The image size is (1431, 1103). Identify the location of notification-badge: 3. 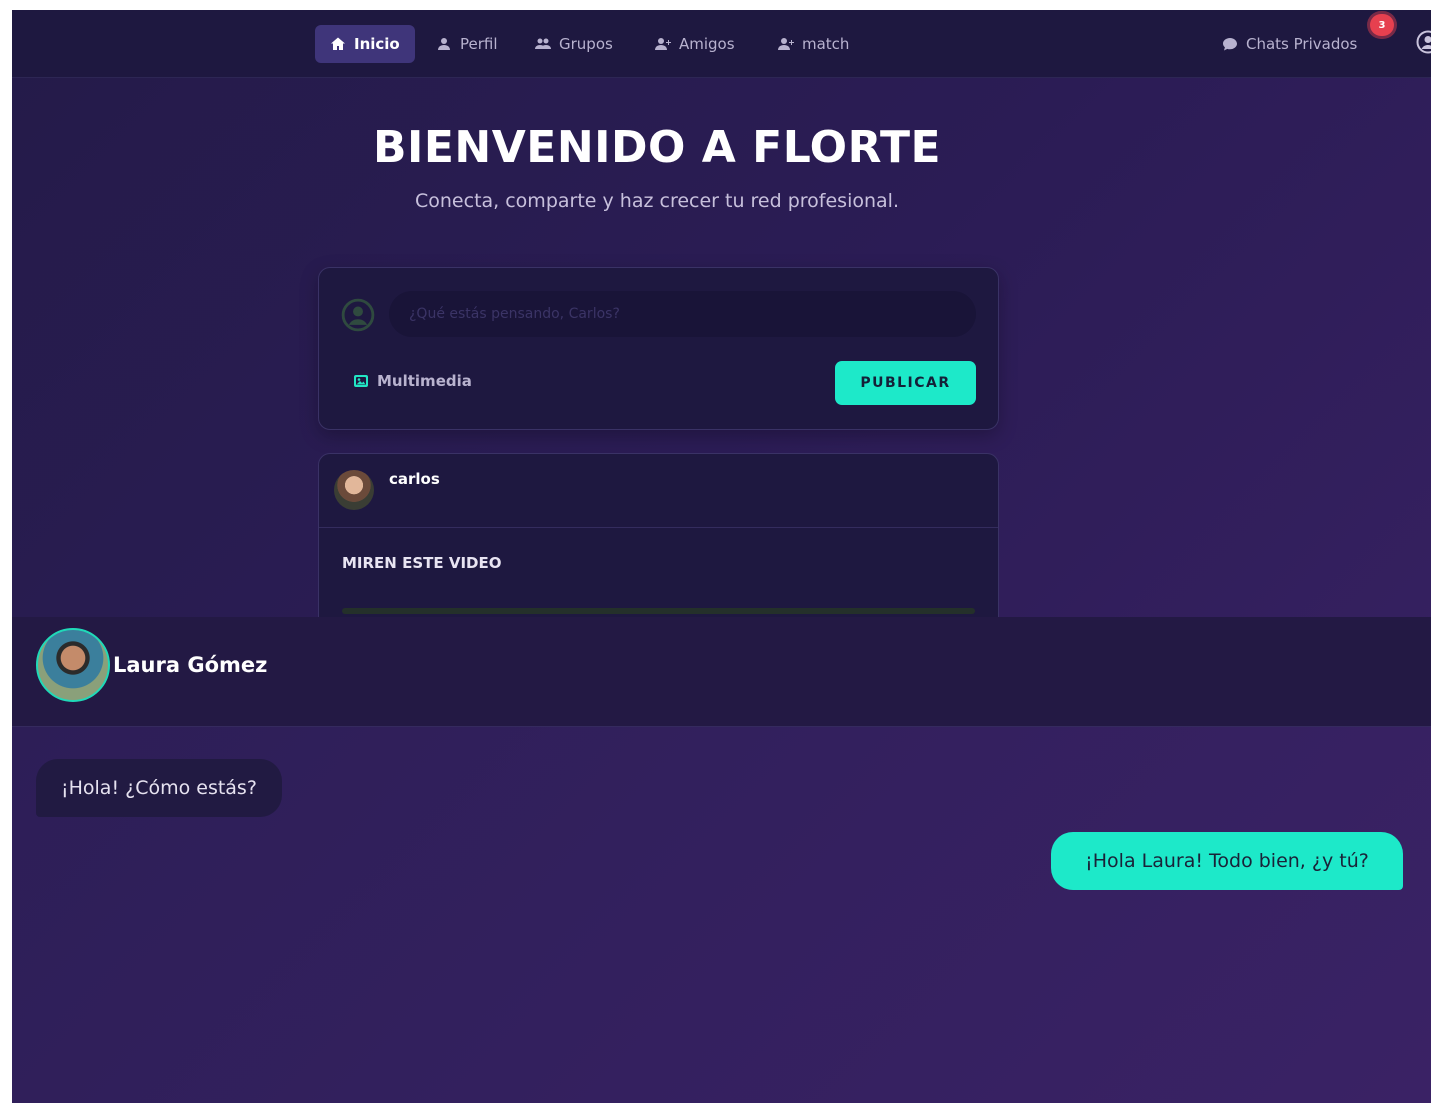
(1382, 25).